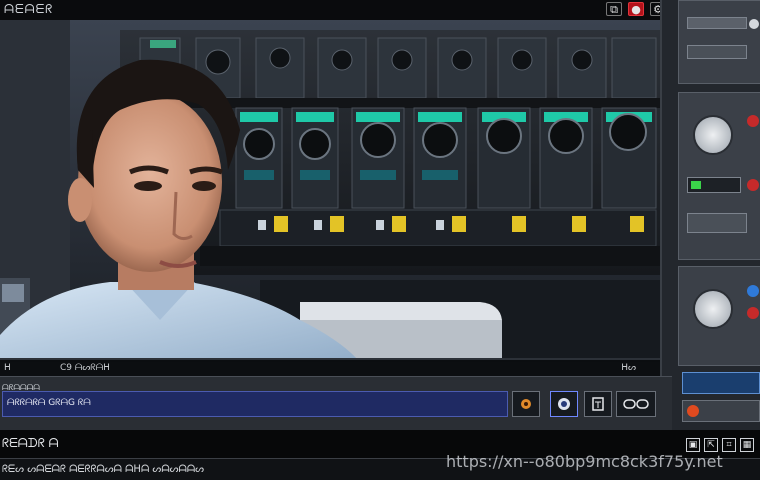 This screenshot has width=760, height=480. Describe the element at coordinates (255, 404) in the screenshot. I see `timeline-track: ᗩᖇᖇᗩᖇᗩ GᖇᗩG ᖇᗩ` at that location.